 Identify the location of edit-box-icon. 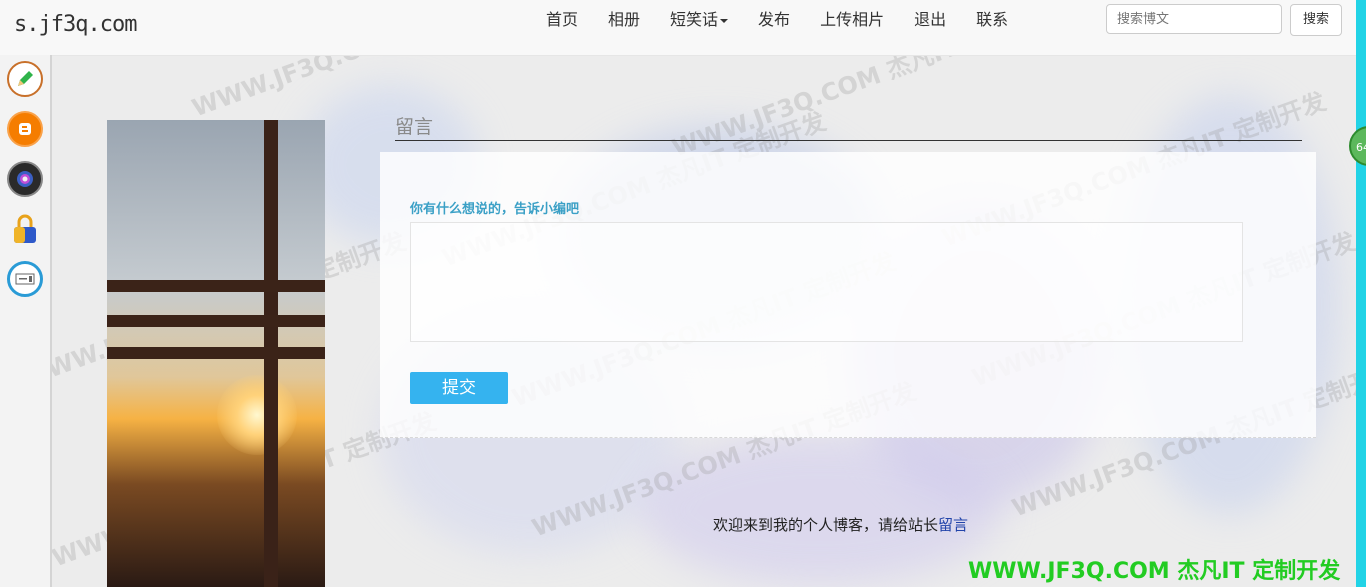
(25, 279).